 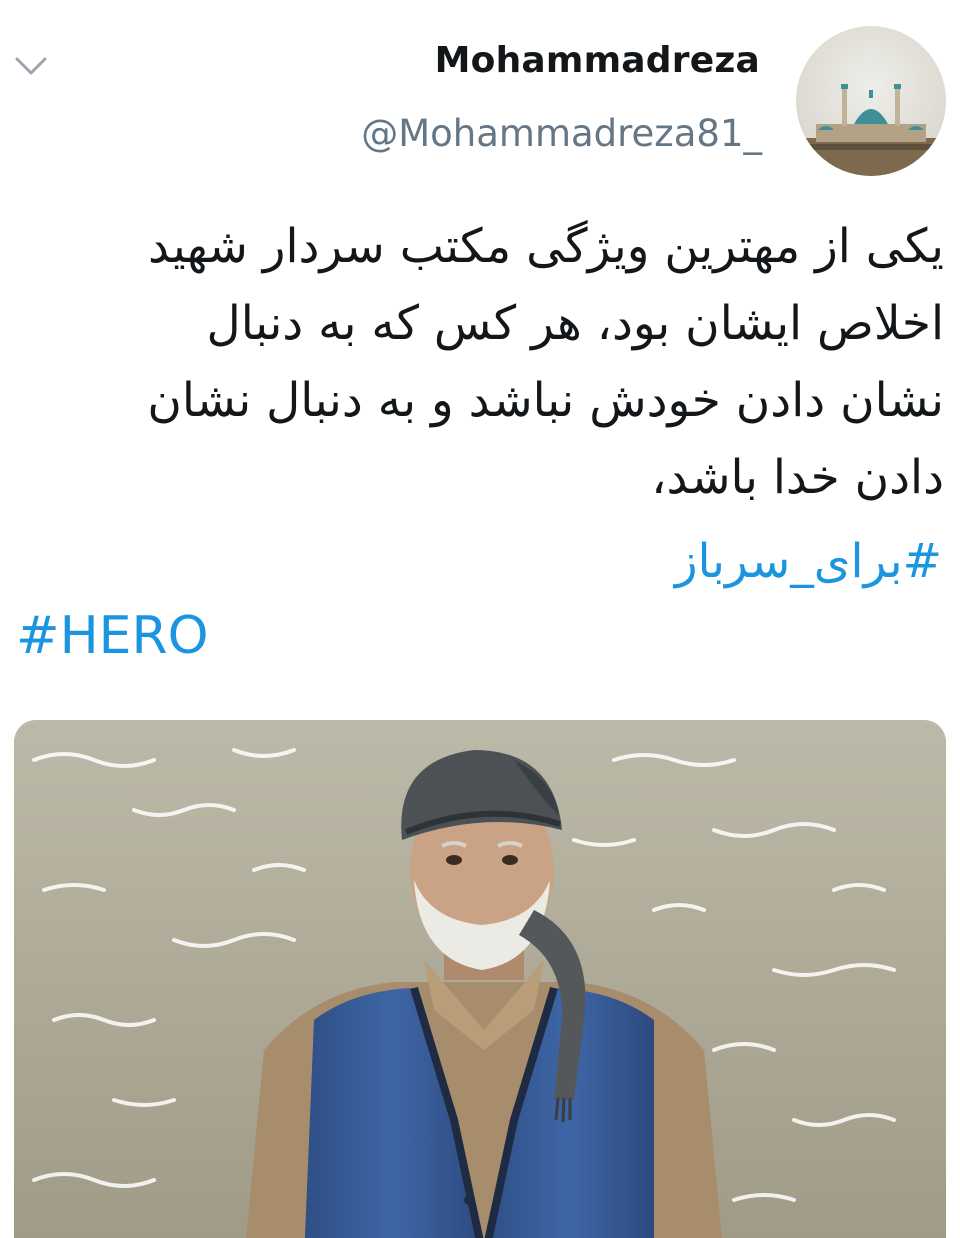 I want to click on avatar, so click(x=871, y=101).